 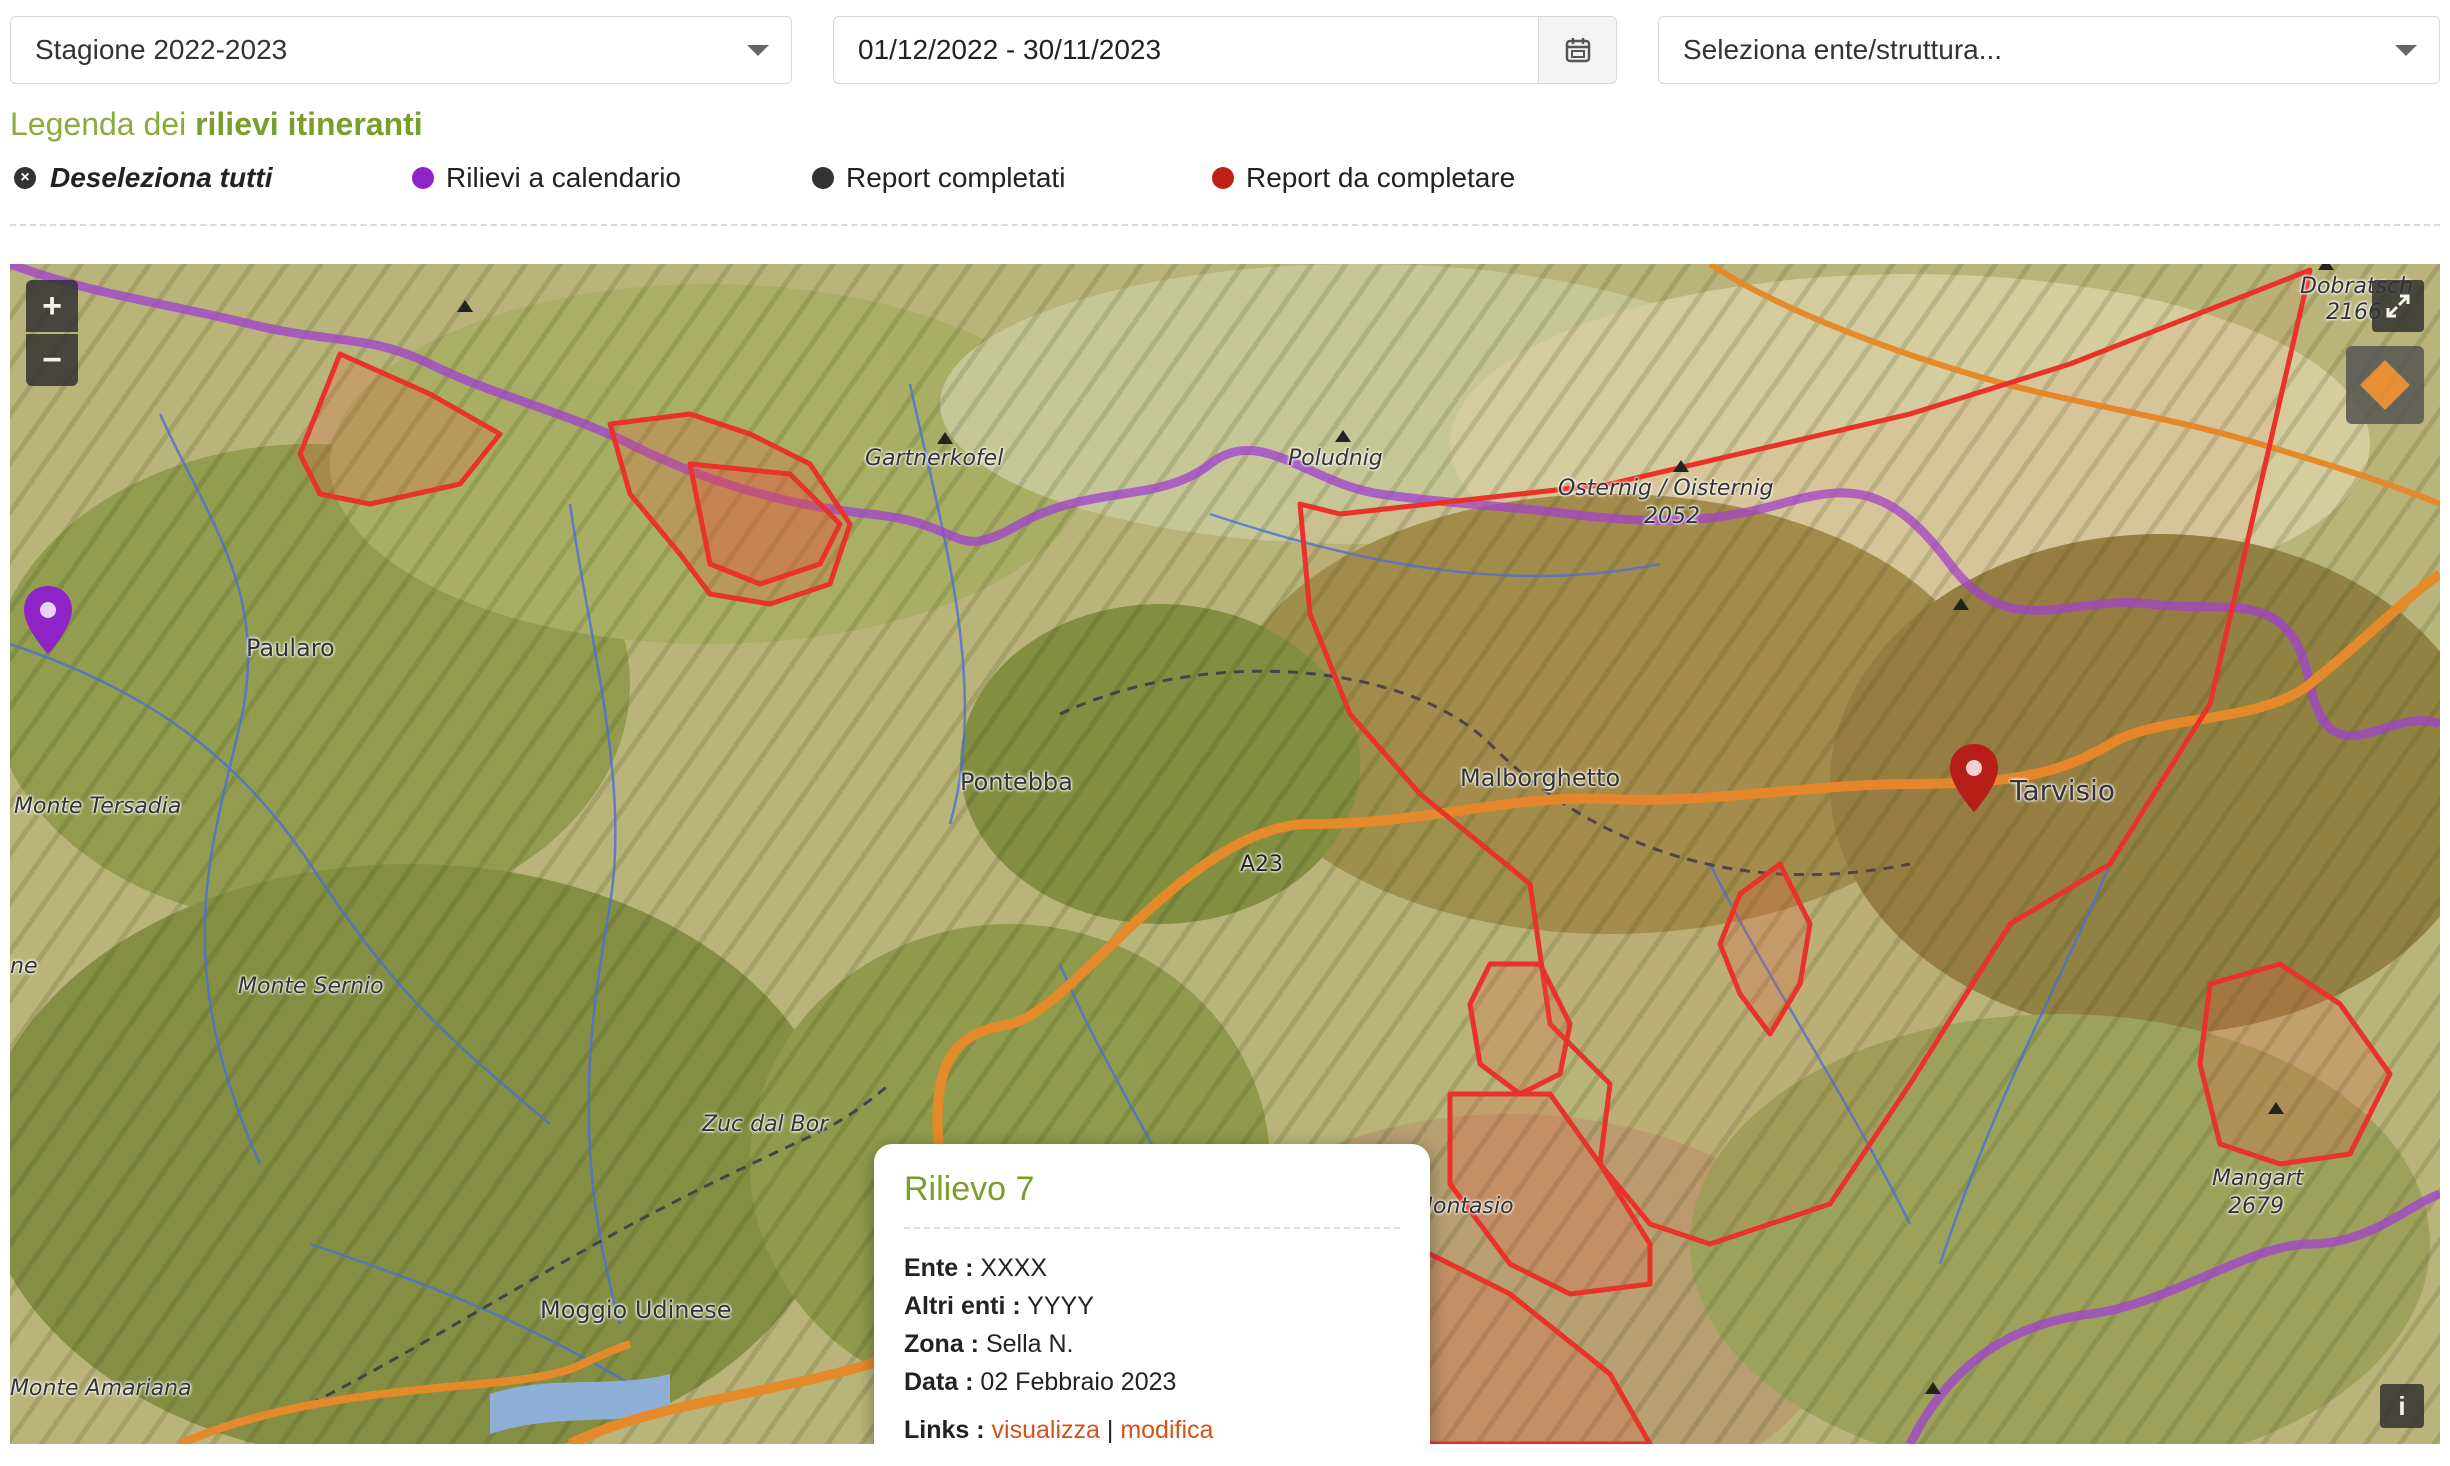 I want to click on popup-row-ente: Ente : XXXX, so click(x=1152, y=1268).